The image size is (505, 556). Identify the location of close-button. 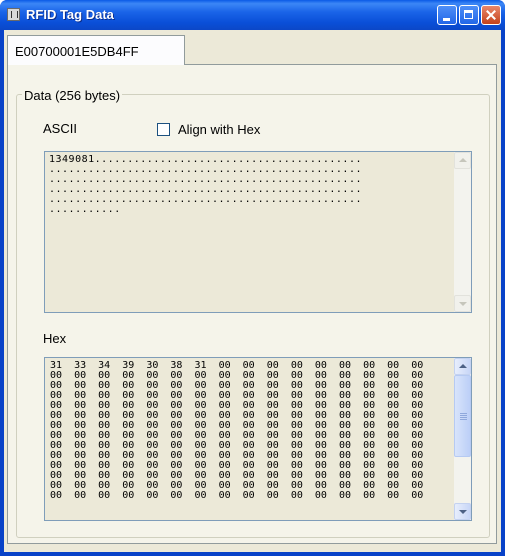
(491, 15).